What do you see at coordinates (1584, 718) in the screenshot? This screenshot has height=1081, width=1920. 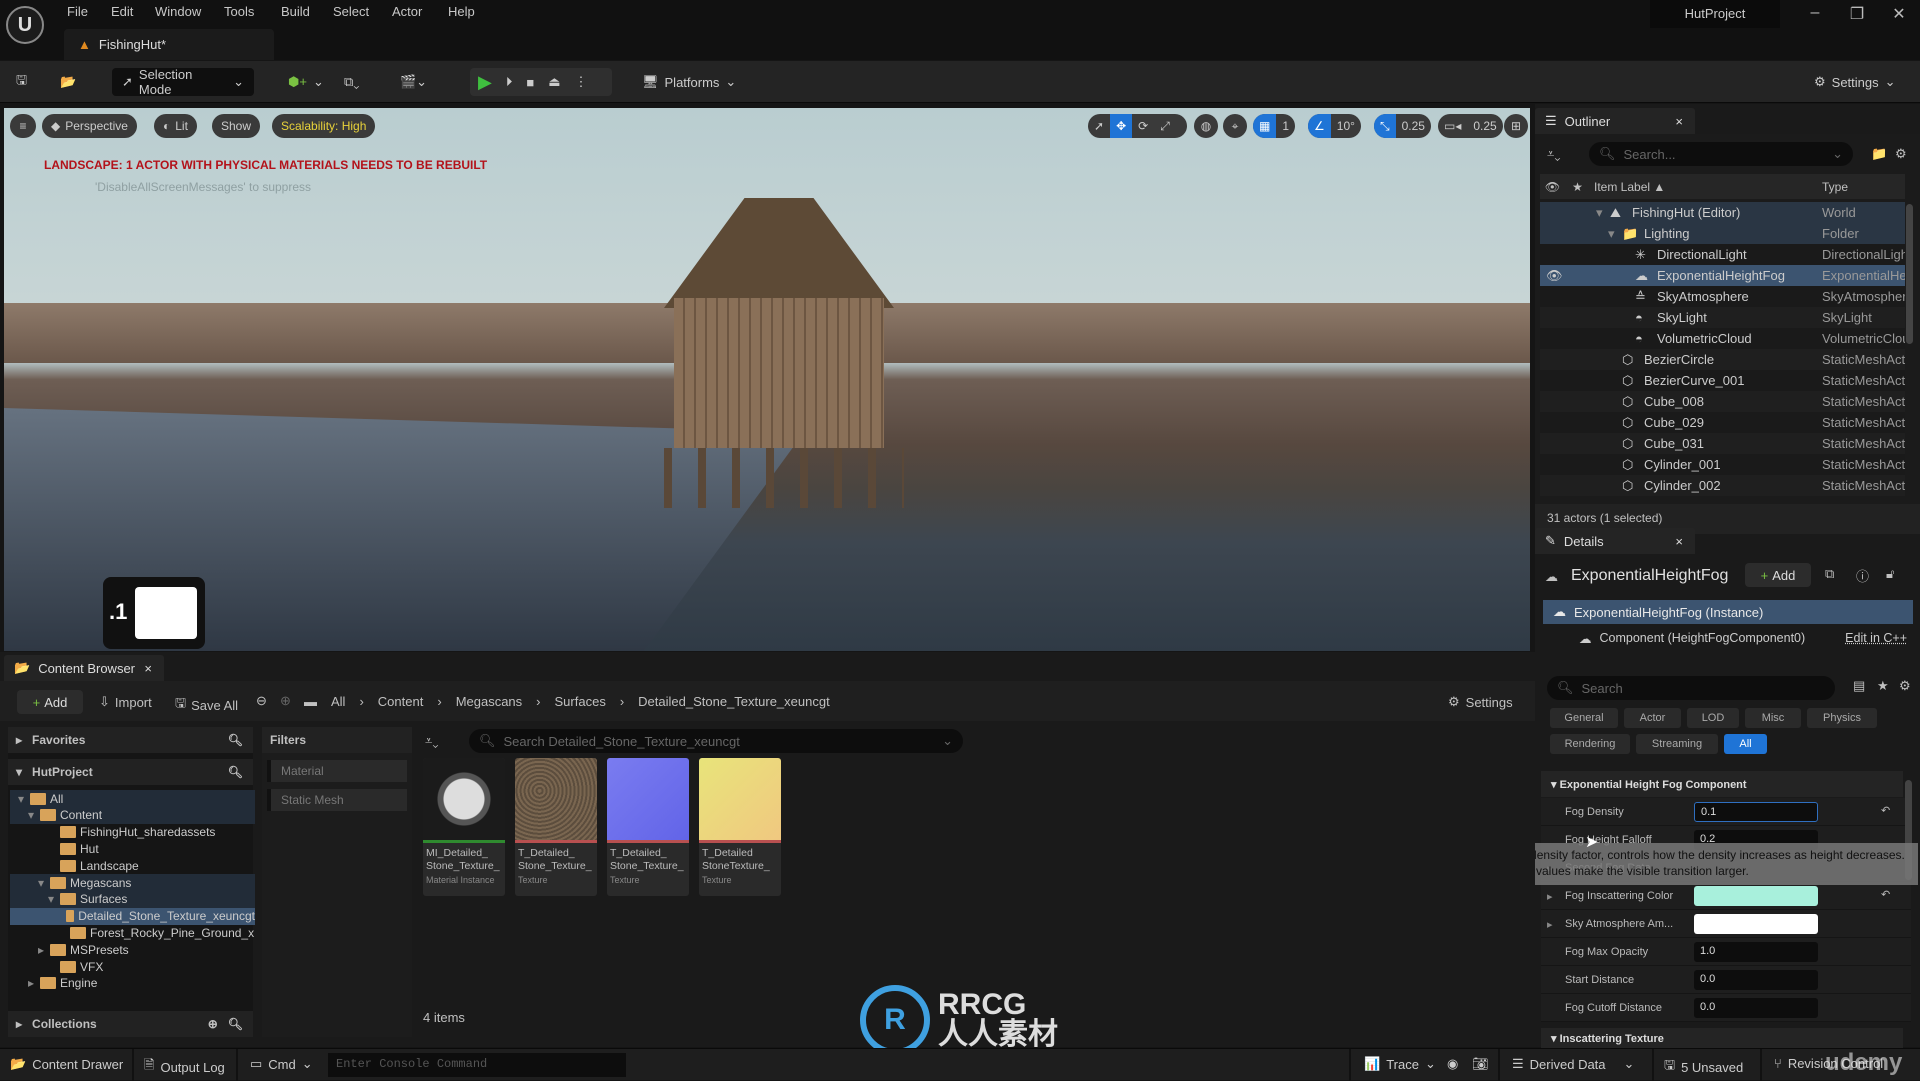 I see `filter-general: General` at bounding box center [1584, 718].